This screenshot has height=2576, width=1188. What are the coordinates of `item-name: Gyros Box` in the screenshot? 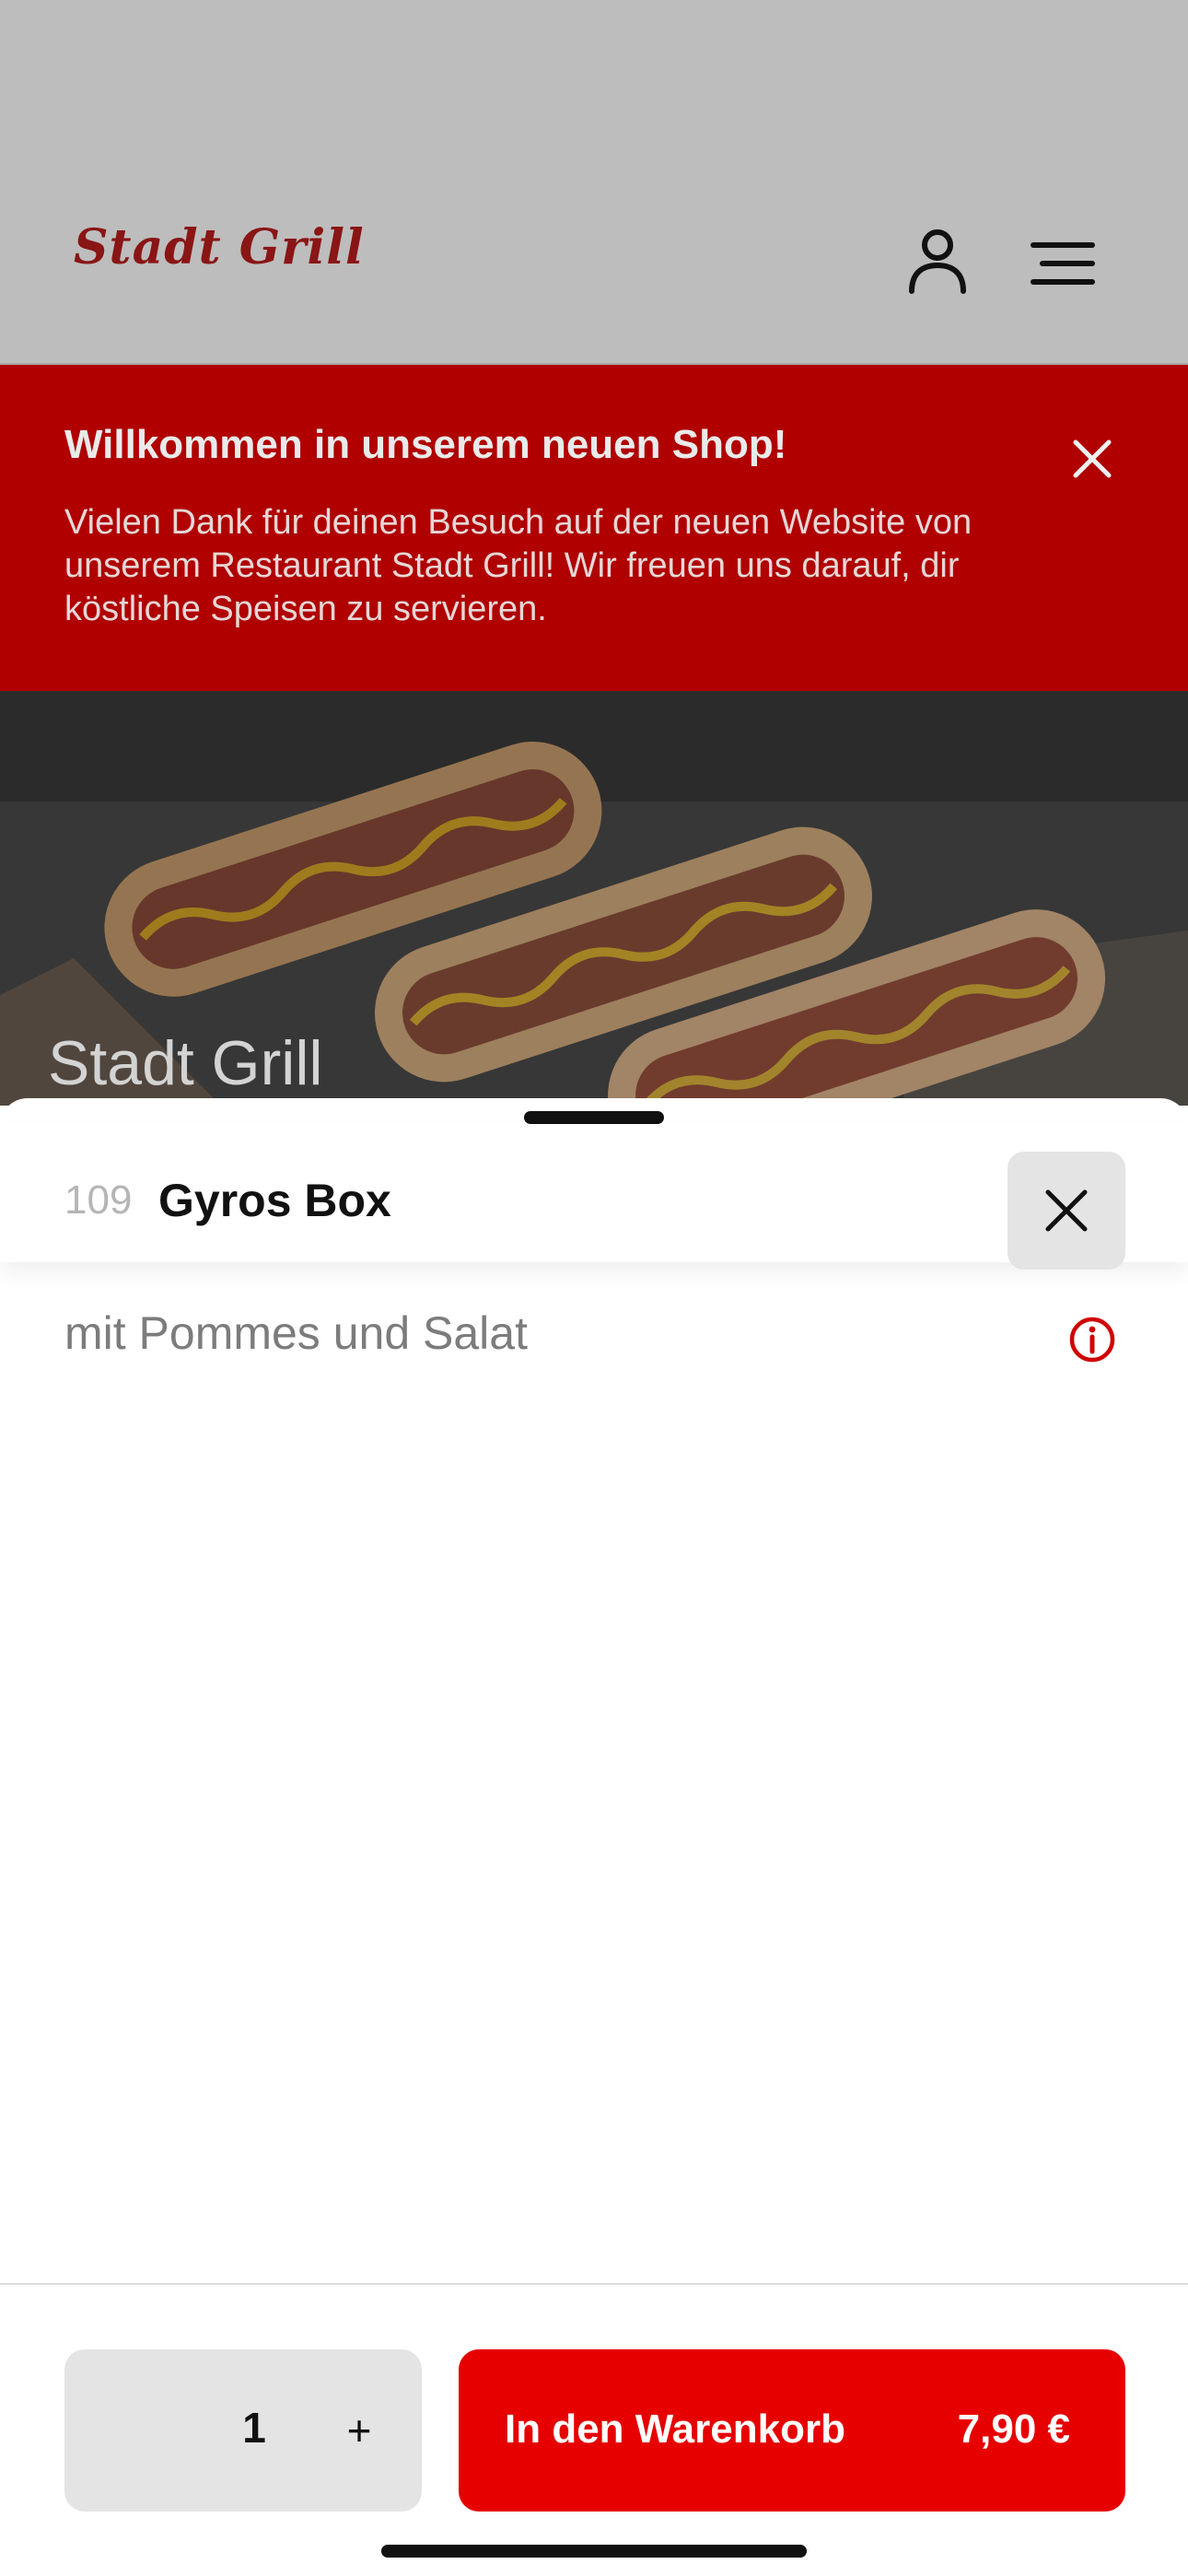 It's located at (274, 1200).